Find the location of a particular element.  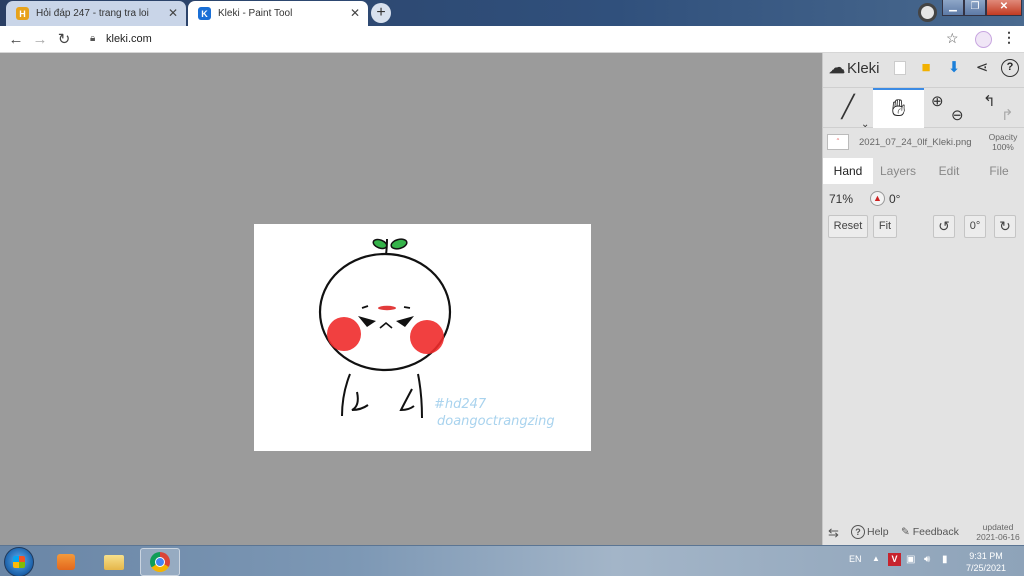

extension-icon is located at coordinates (983, 39).